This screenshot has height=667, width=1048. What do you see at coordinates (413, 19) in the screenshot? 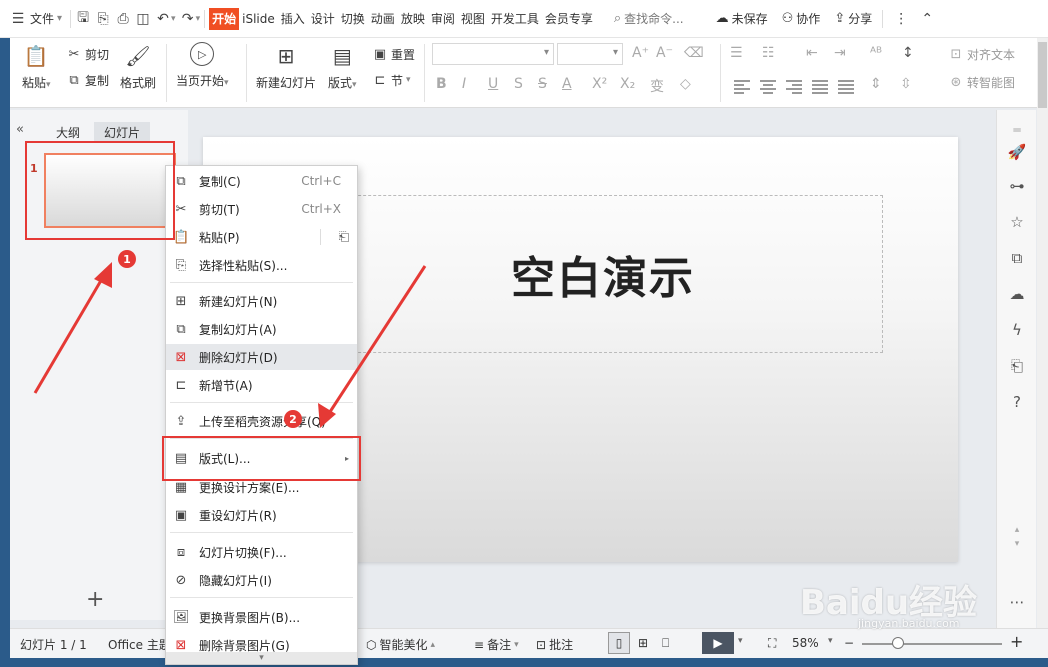
I see `tab-slideshow: 放映` at bounding box center [413, 19].